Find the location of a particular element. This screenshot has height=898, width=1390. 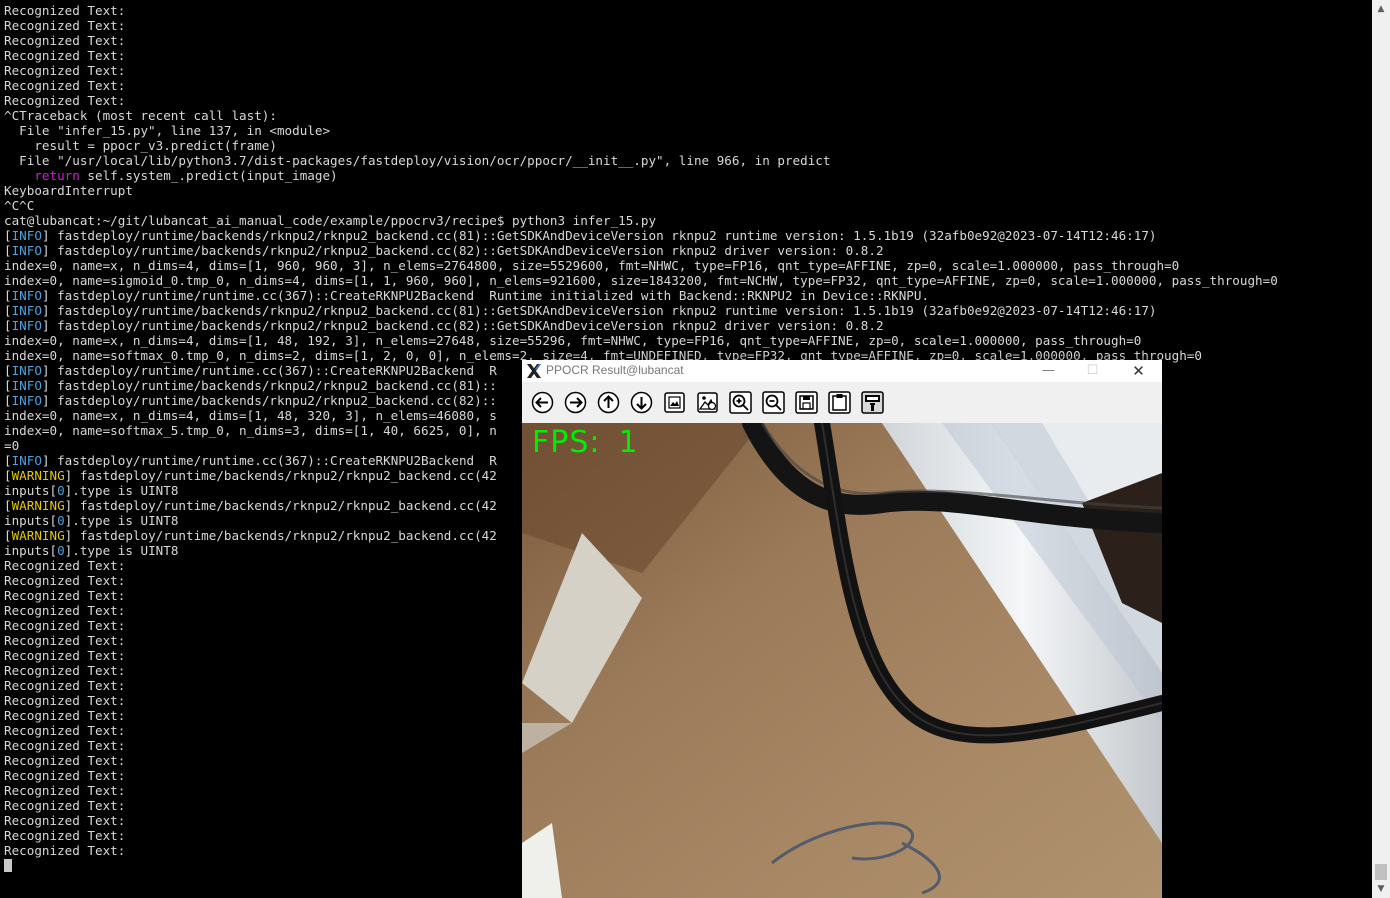

window-titlebar: PPOCR Result@lubancat — ☐ ✕ is located at coordinates (842, 371).